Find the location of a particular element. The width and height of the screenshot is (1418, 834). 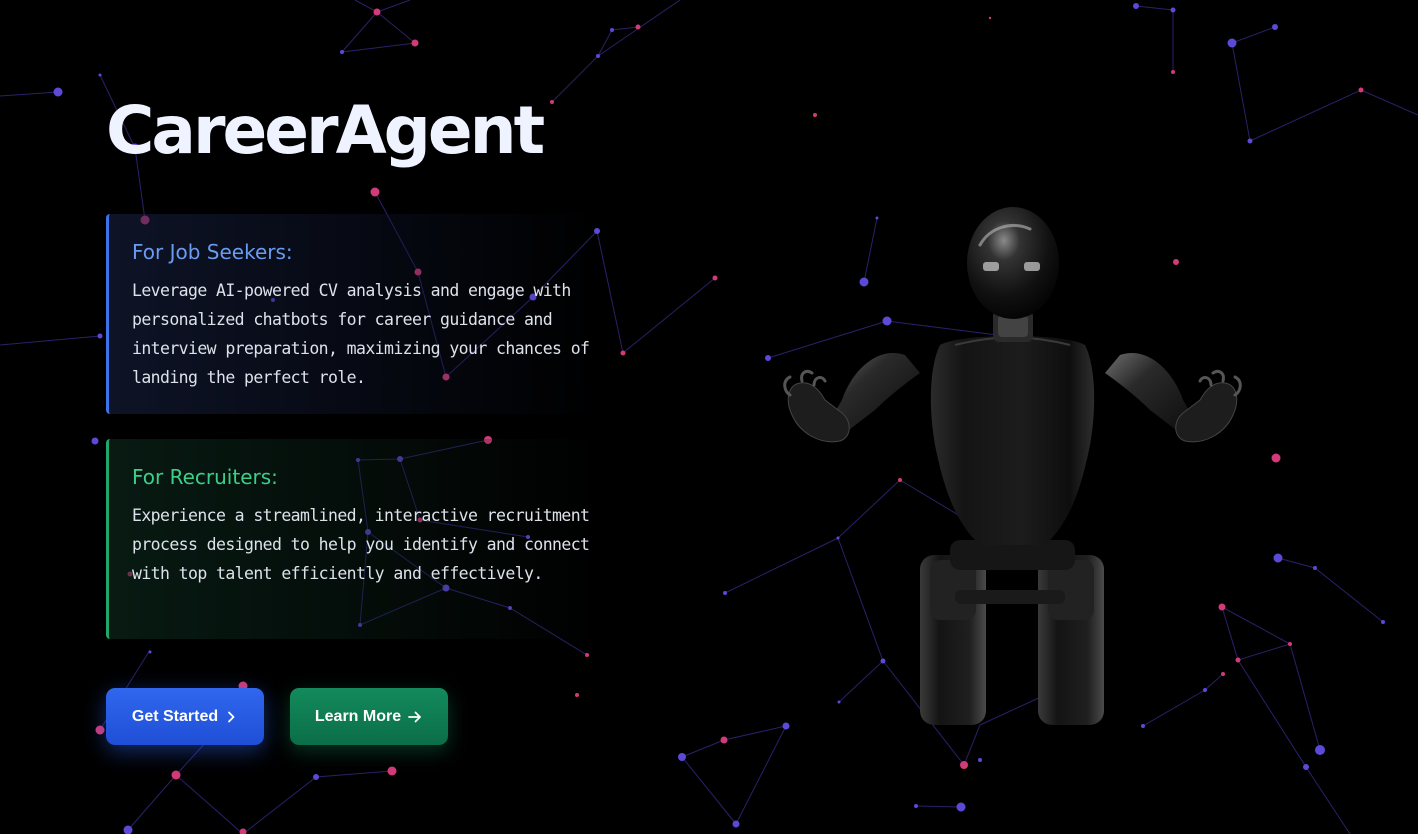

learn-more-label: Learn More is located at coordinates (358, 716).